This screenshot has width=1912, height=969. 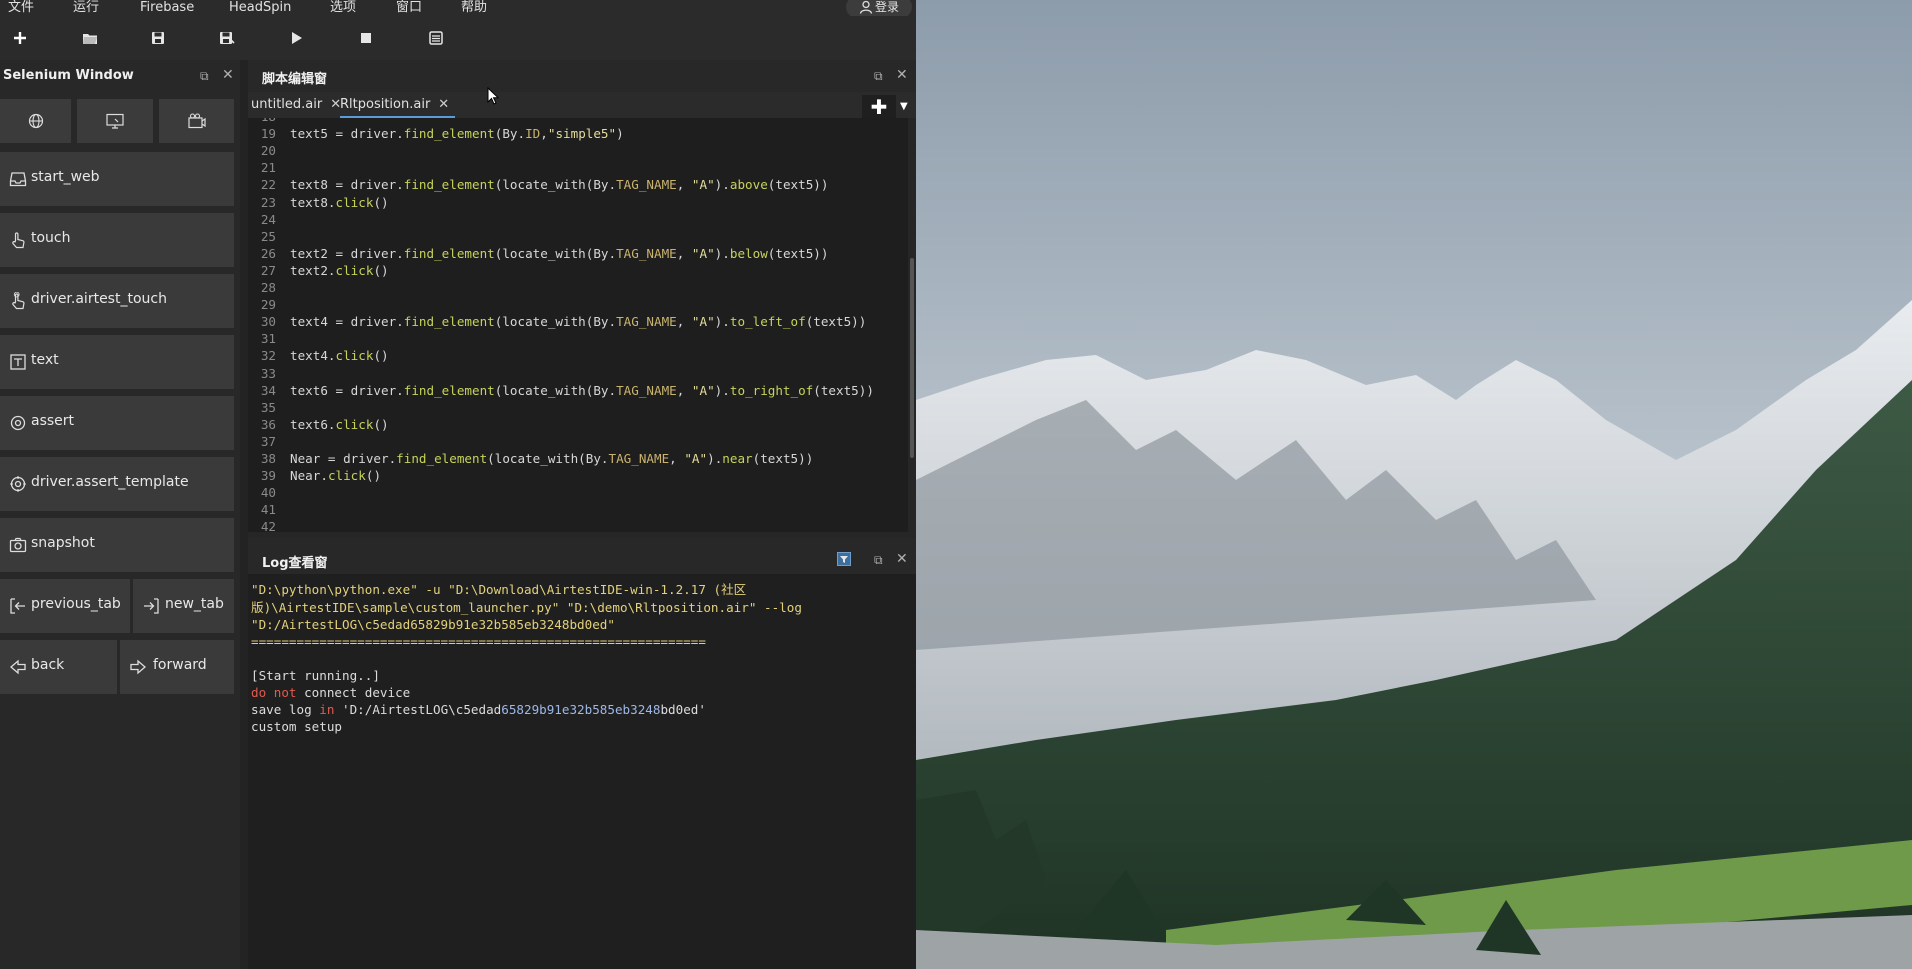 What do you see at coordinates (436, 38) in the screenshot?
I see `report-button` at bounding box center [436, 38].